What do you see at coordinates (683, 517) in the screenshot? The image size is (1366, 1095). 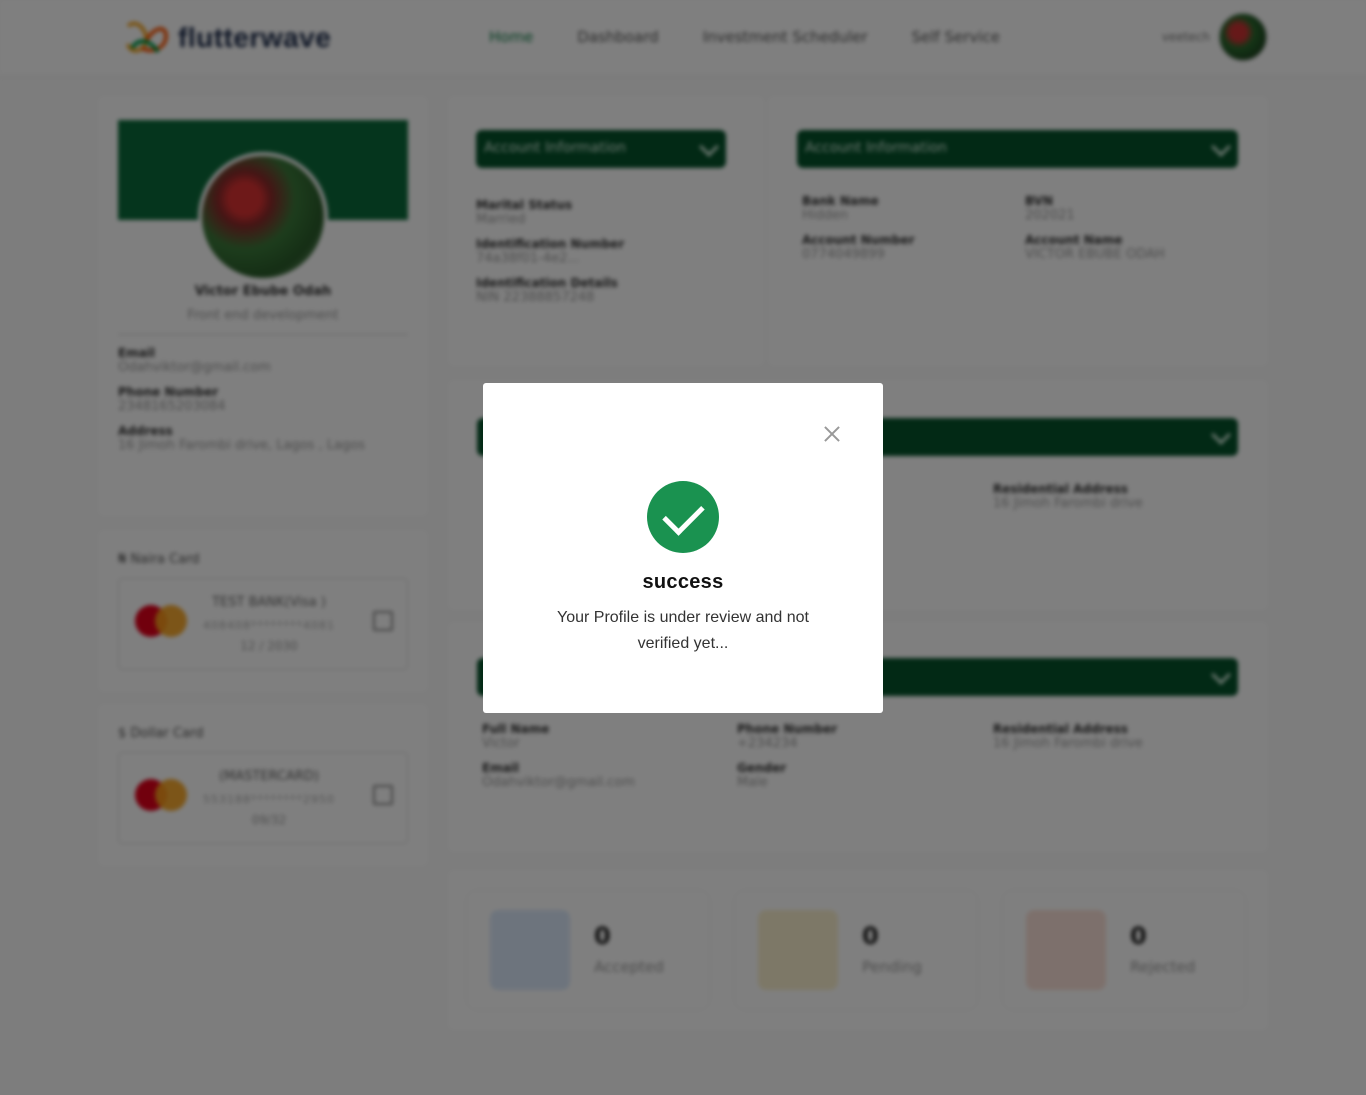 I see `check-circle-icon` at bounding box center [683, 517].